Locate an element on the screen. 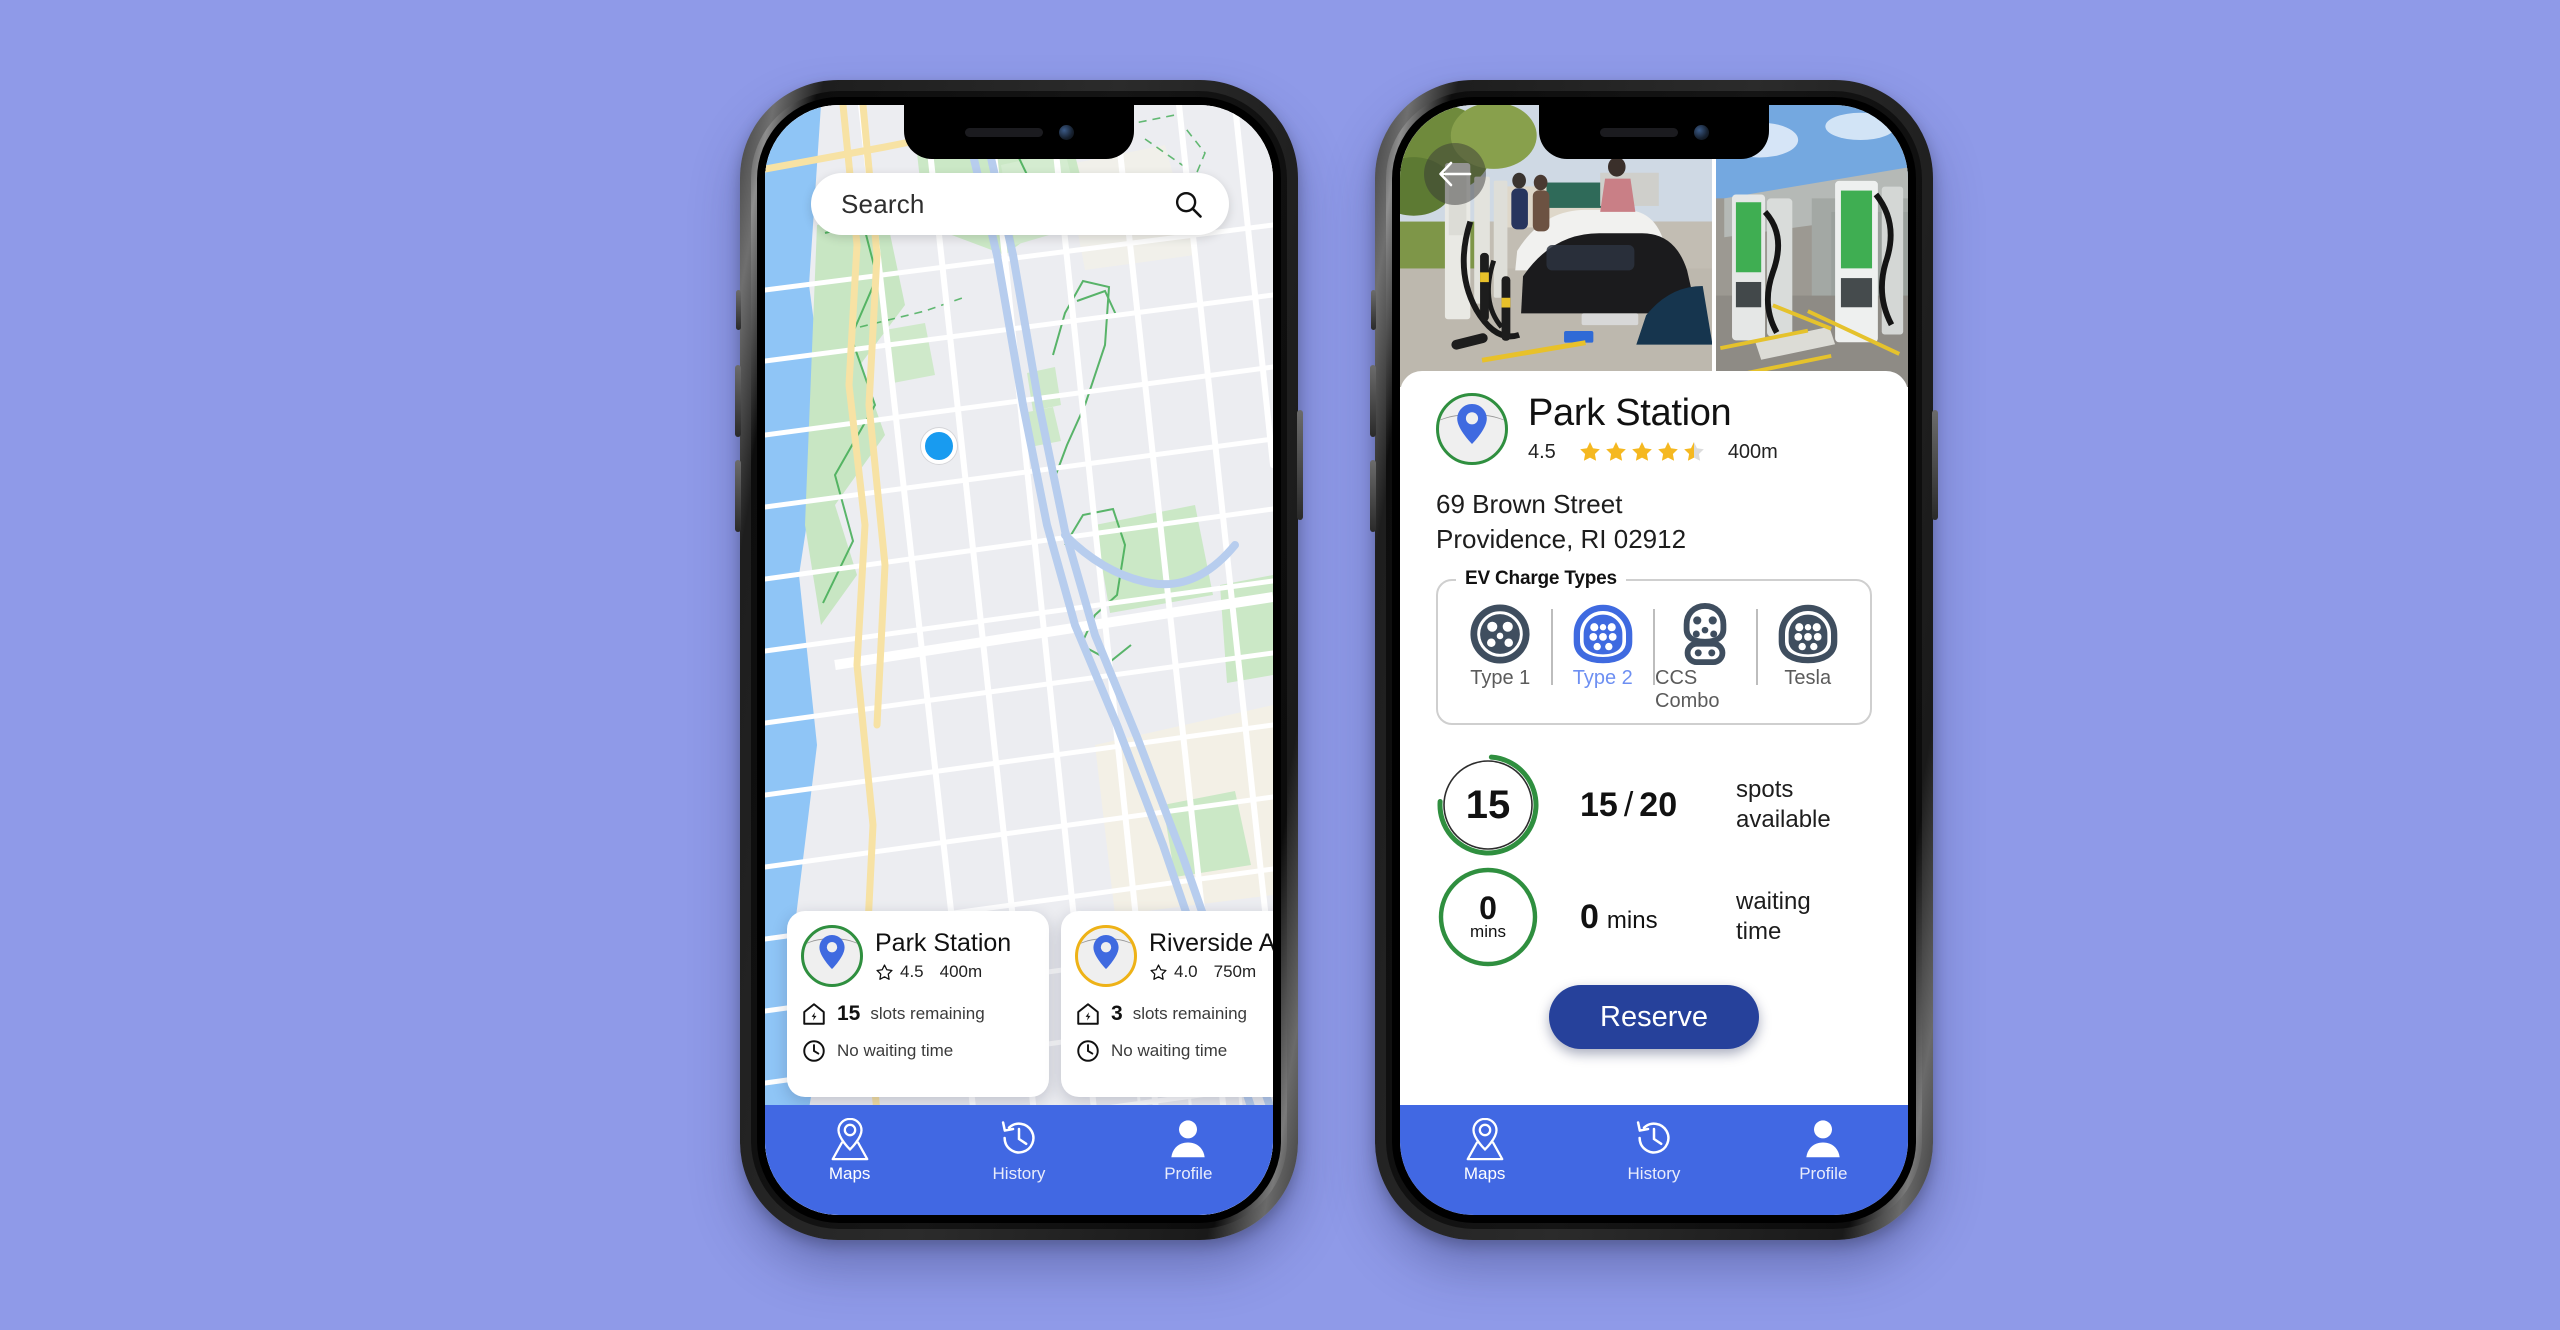  bottom-nav-bar-detail: Maps History Profile is located at coordinates (1654, 1160).